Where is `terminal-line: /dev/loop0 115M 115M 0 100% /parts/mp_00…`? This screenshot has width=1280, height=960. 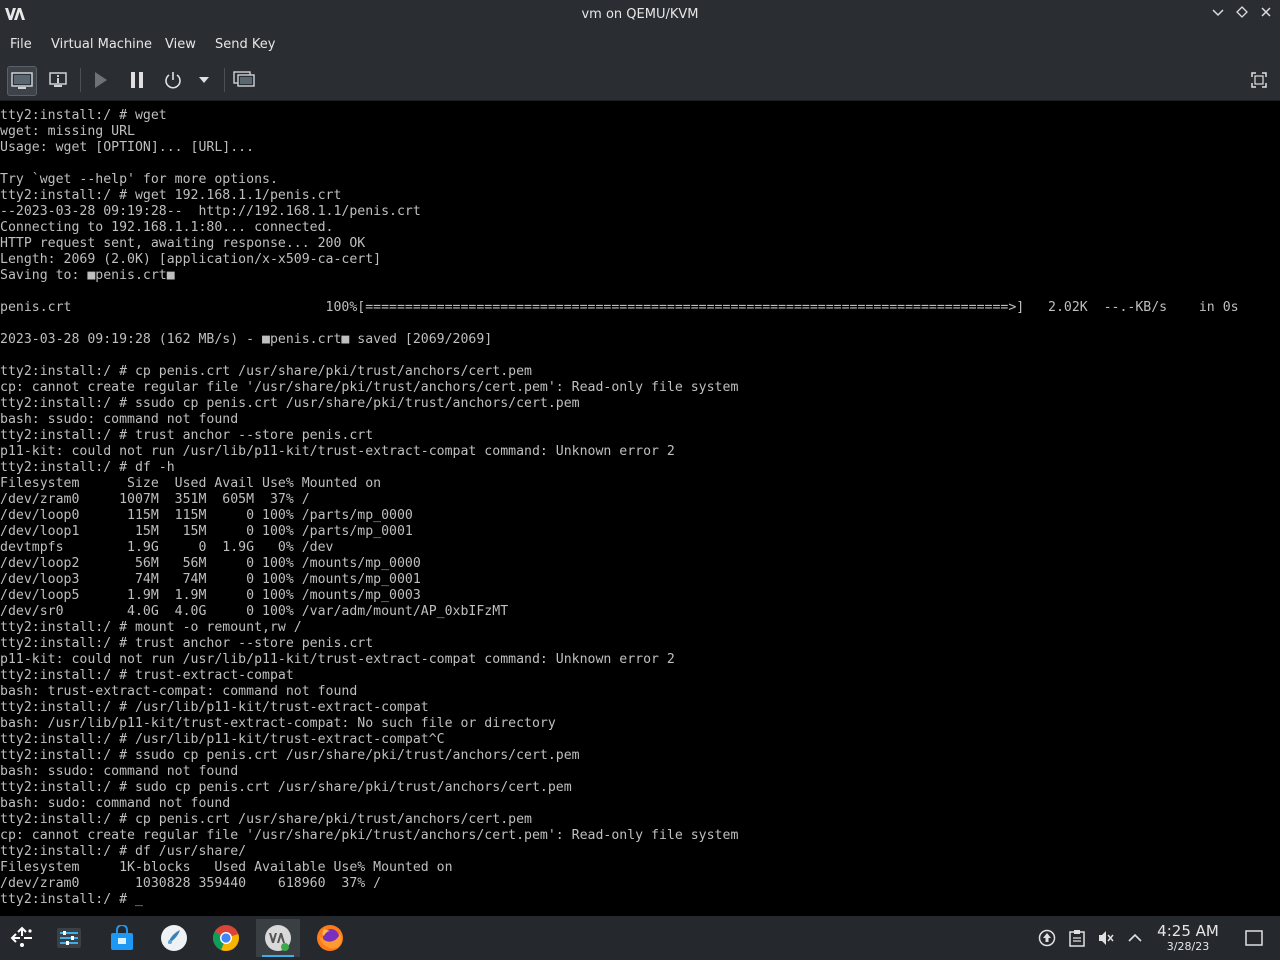
terminal-line: /dev/loop0 115M 115M 0 100% /parts/mp_00… is located at coordinates (206, 515).